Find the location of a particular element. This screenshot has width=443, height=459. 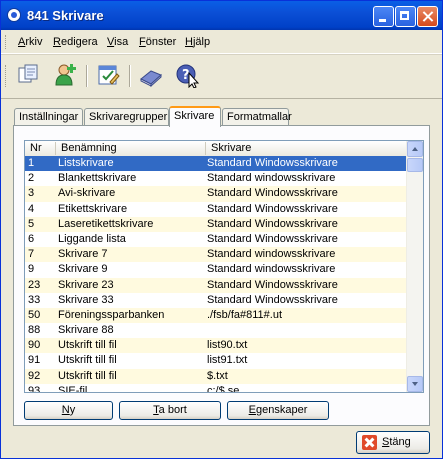

table-row: 90 Utskrift till fil list90.txt is located at coordinates (216, 346).